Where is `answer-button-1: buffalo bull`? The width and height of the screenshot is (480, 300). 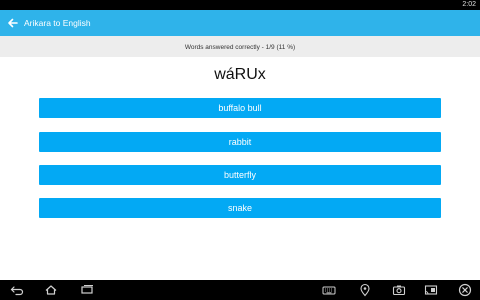 answer-button-1: buffalo bull is located at coordinates (240, 108).